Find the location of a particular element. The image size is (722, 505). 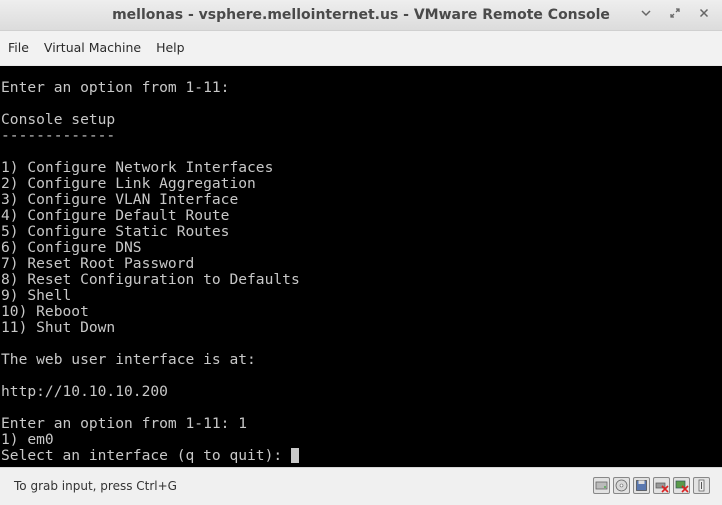

console-line: 9) Shell is located at coordinates (36, 295).